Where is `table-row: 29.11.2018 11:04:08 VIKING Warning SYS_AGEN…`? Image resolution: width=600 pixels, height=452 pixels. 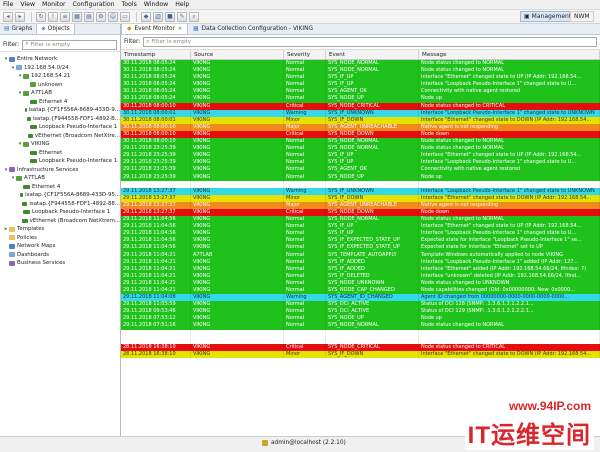
table-row: 29.11.2018 11:04:08 VIKING Warning SYS_AGEN… is located at coordinates (360, 298).